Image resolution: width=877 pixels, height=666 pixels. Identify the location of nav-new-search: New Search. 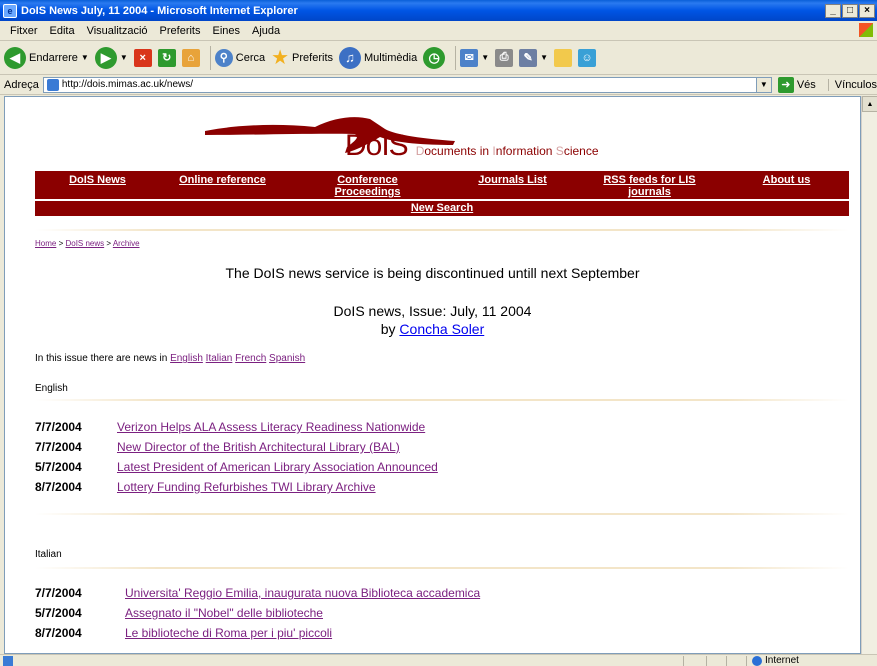
(442, 208).